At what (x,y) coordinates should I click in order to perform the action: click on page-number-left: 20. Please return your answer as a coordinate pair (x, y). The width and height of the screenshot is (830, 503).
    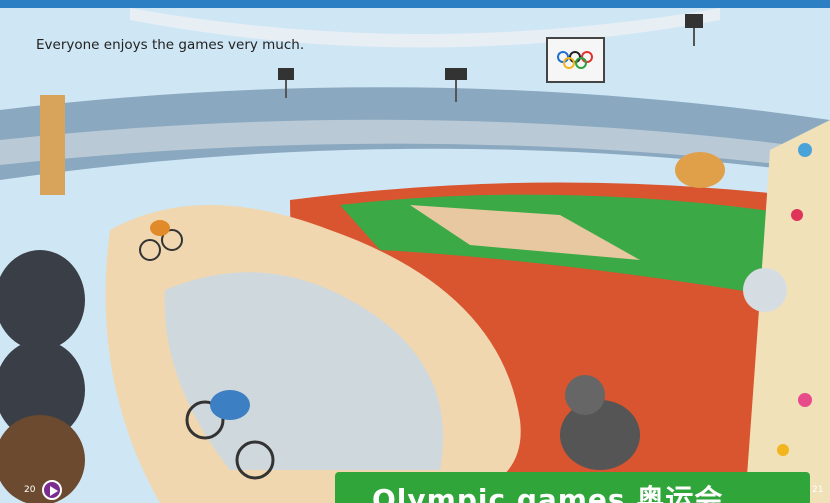
    Looking at the image, I should click on (30, 490).